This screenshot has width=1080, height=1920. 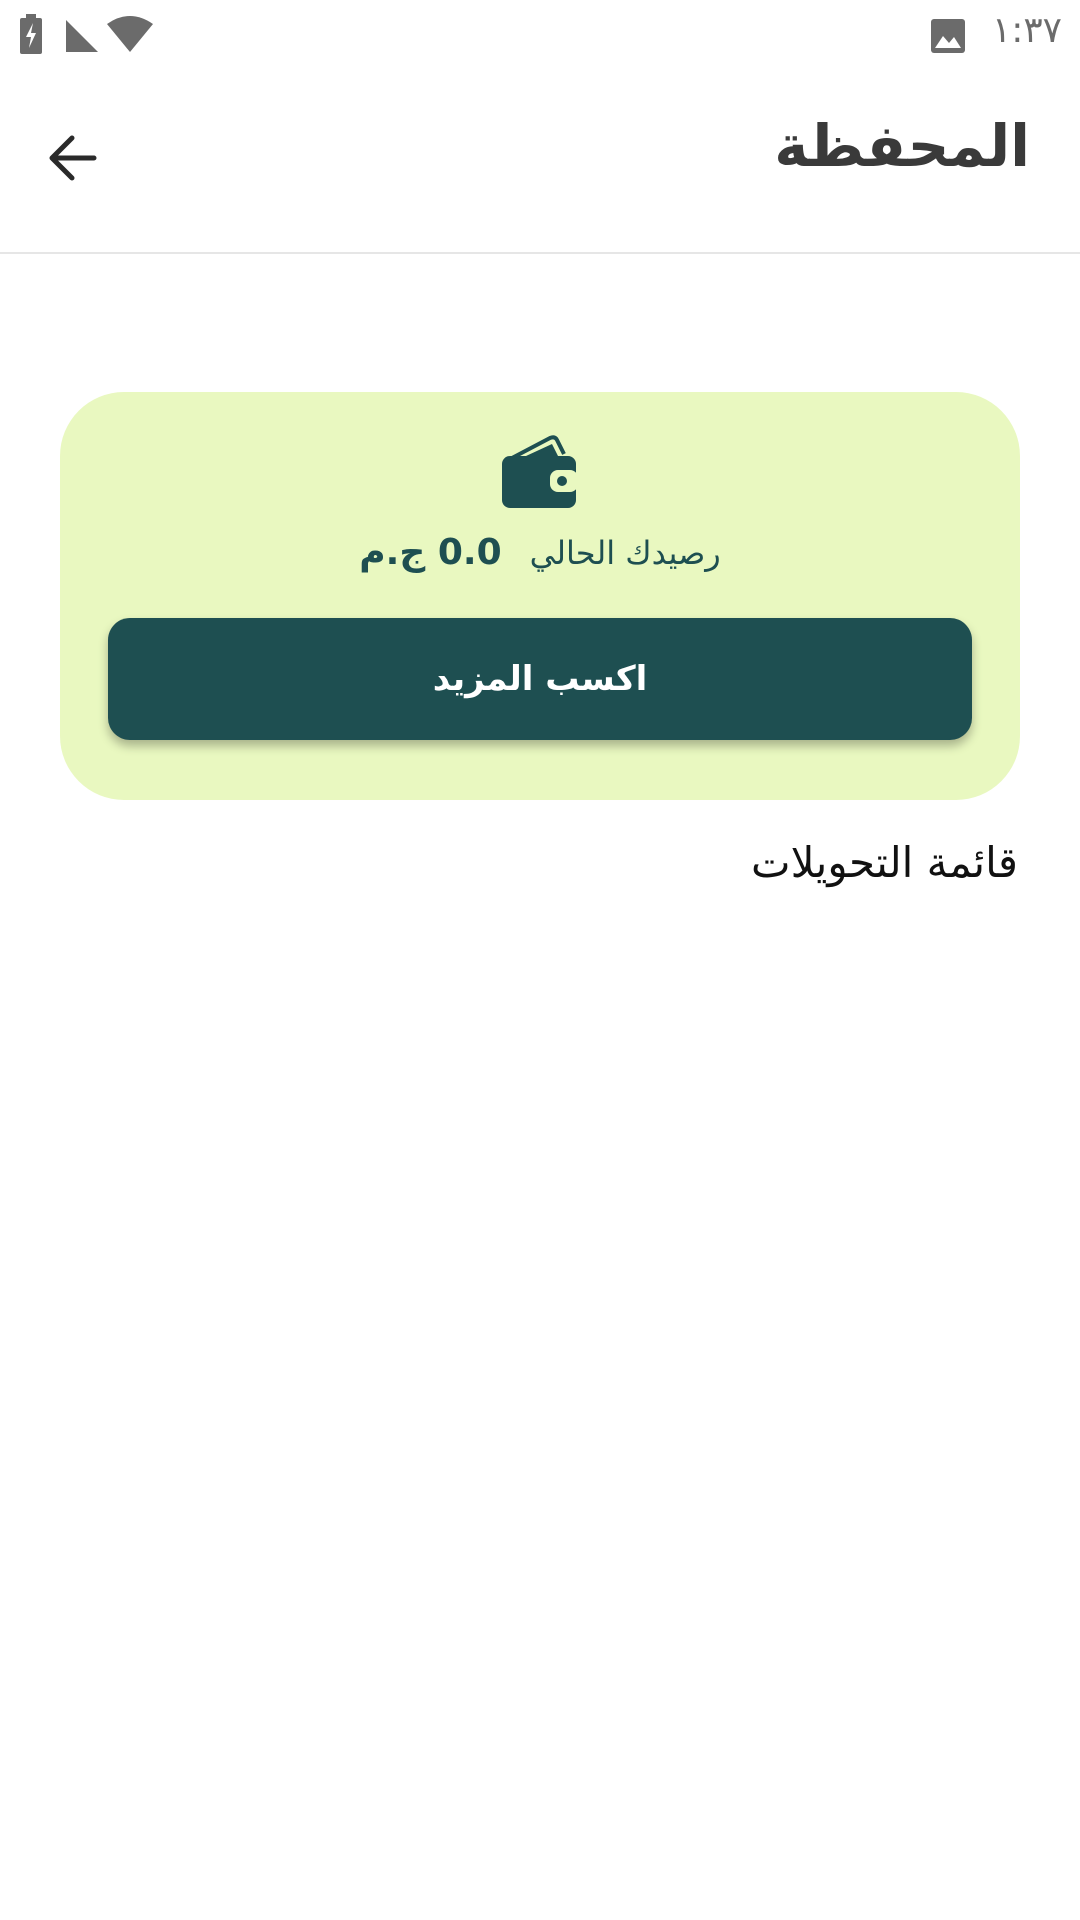 I want to click on back-button, so click(x=72, y=160).